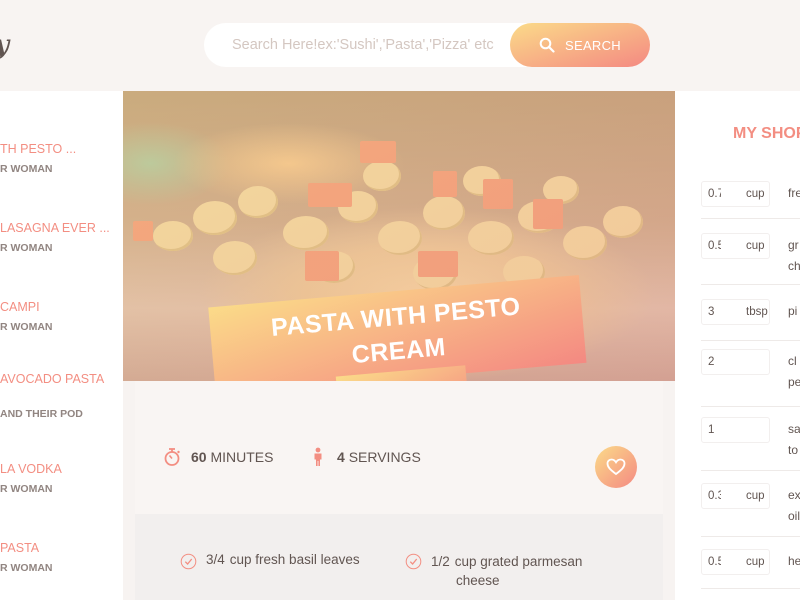 This screenshot has height=600, width=800. I want to click on ingredient-description: cup fresh basil leaves, so click(294, 559).